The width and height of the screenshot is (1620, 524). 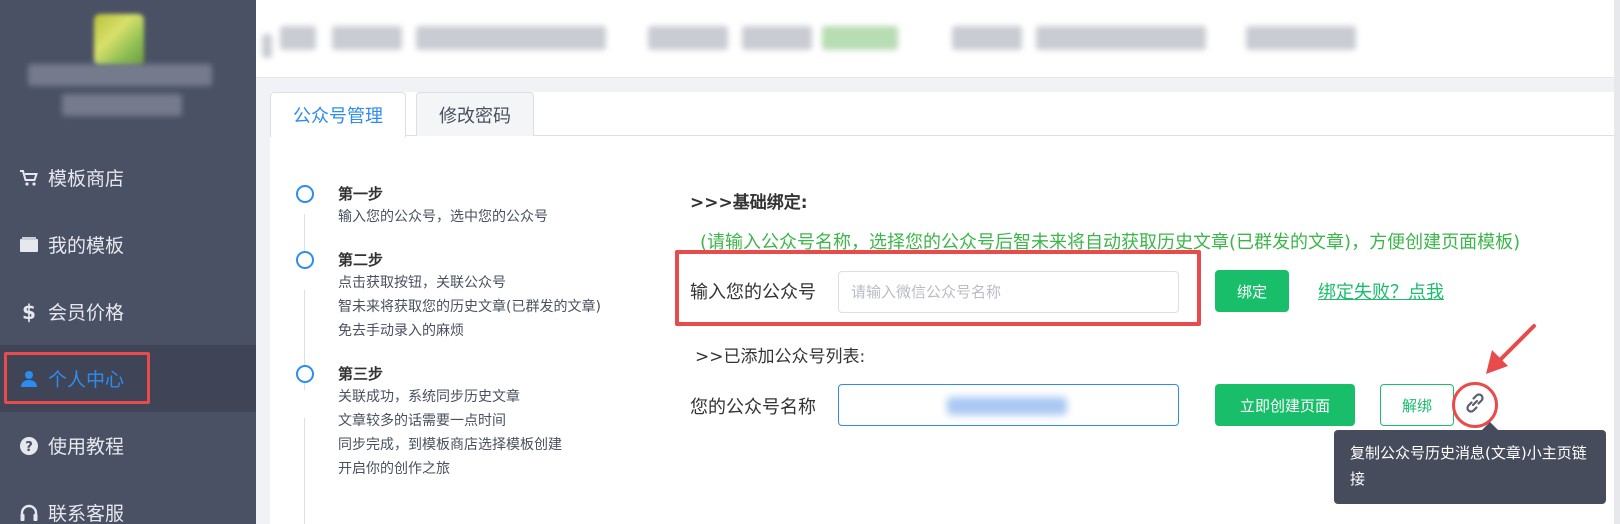 What do you see at coordinates (422, 283) in the screenshot?
I see `step-desc: 点击获取按钮，关联公众号` at bounding box center [422, 283].